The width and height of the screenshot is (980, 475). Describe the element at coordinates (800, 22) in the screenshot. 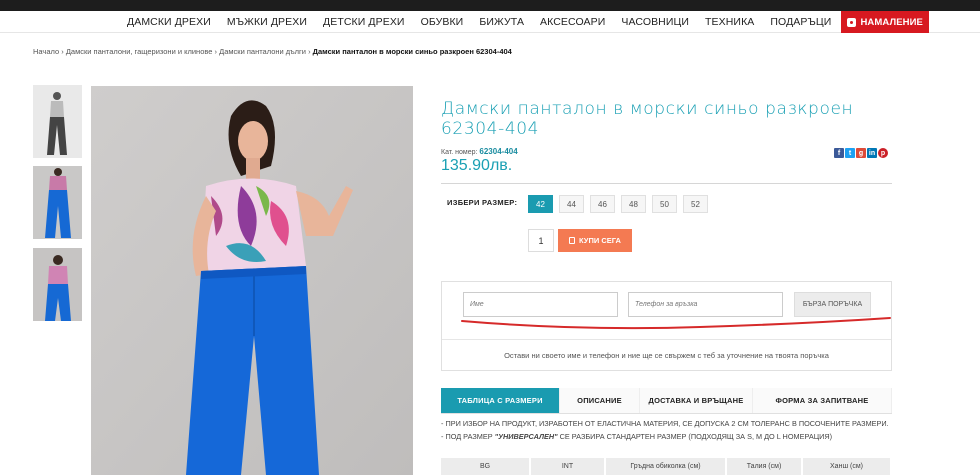

I see `nav-item-gifts: ПОДАРЪЦИ` at that location.